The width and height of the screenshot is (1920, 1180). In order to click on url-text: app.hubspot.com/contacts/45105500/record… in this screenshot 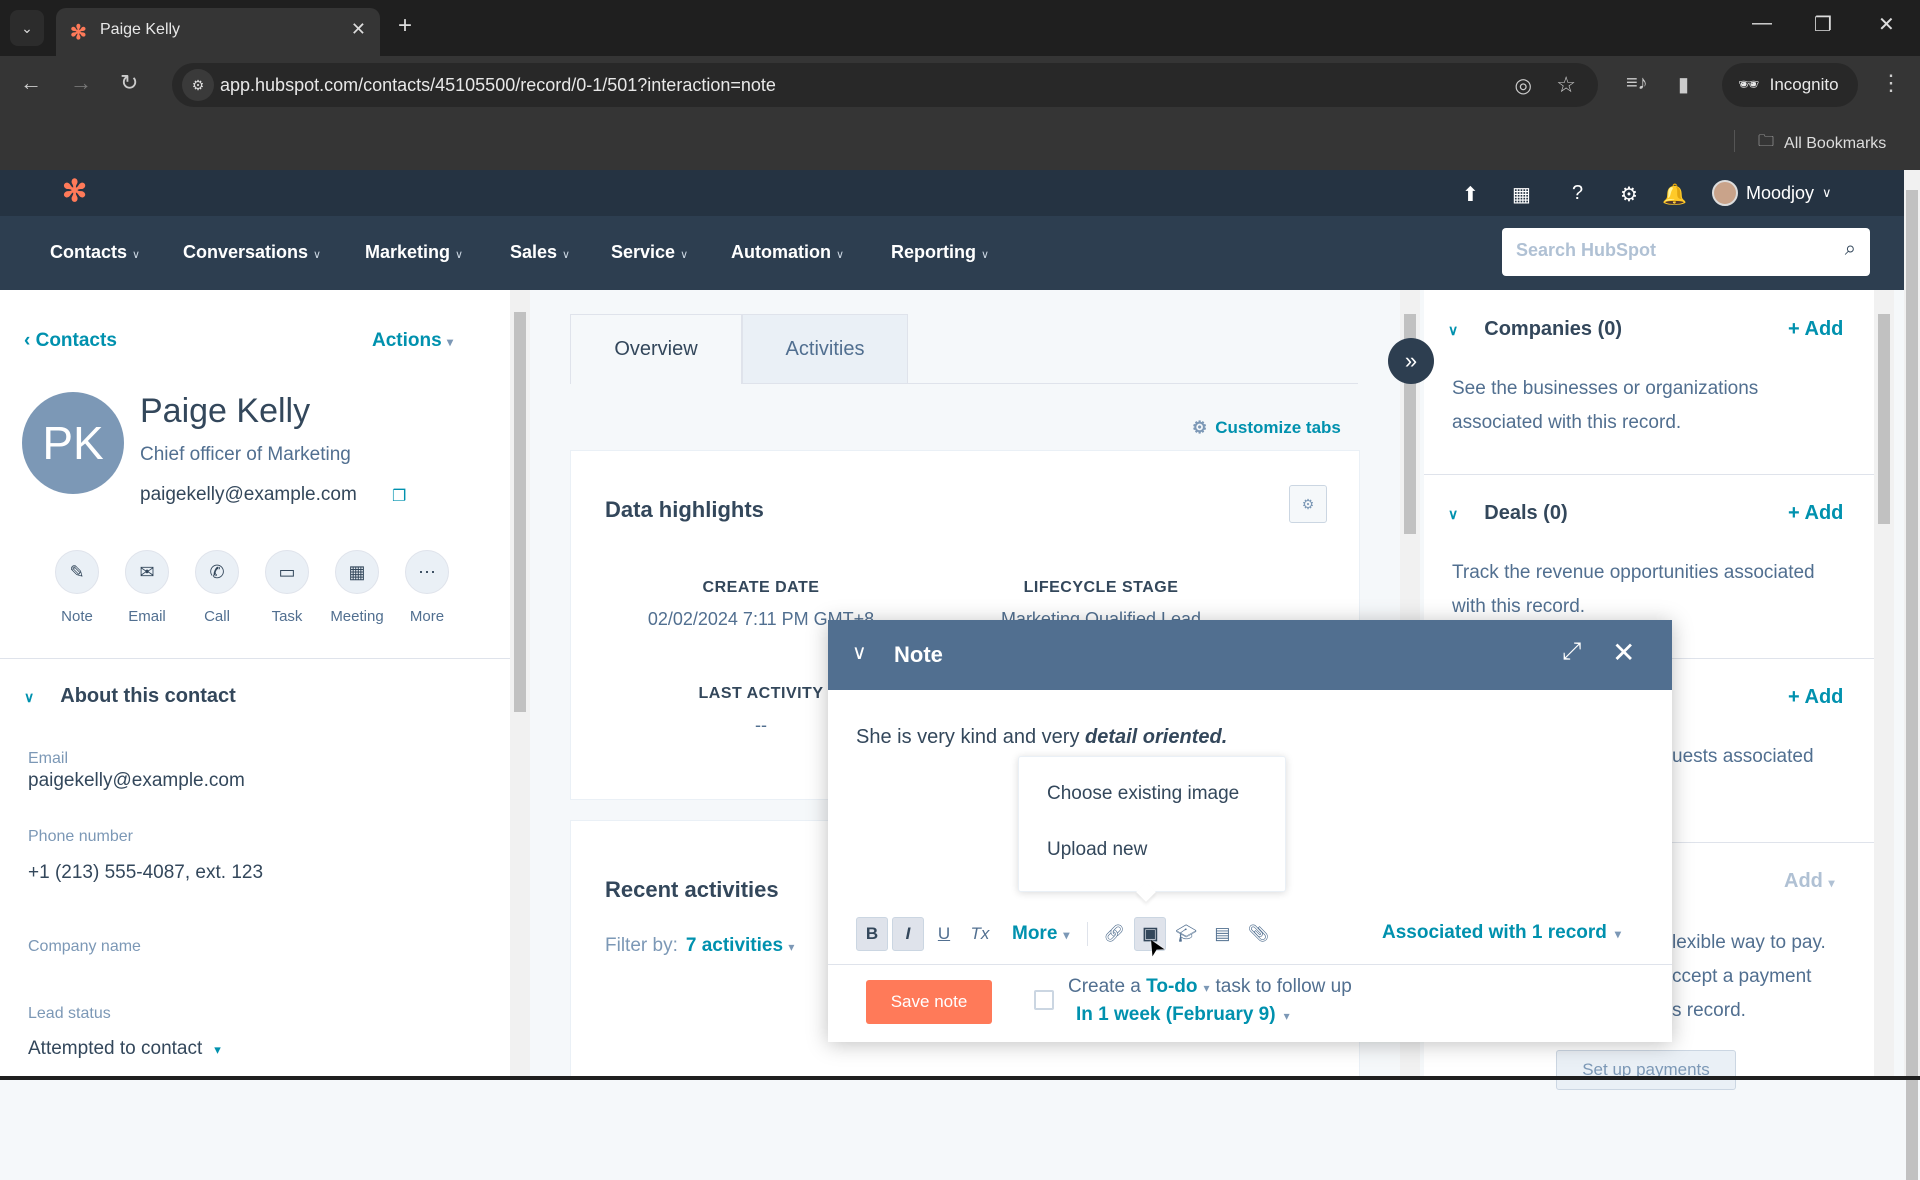, I will do `click(498, 85)`.